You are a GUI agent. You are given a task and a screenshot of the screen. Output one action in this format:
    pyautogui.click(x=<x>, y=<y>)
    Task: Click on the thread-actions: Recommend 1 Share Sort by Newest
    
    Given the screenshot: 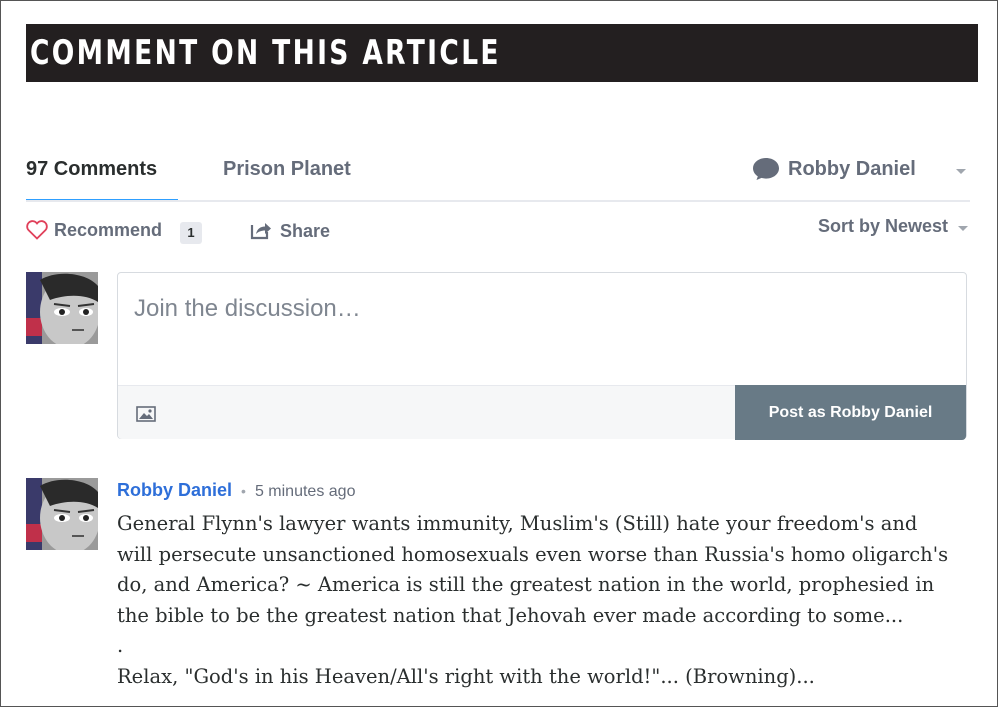 What is the action you would take?
    pyautogui.click(x=498, y=230)
    